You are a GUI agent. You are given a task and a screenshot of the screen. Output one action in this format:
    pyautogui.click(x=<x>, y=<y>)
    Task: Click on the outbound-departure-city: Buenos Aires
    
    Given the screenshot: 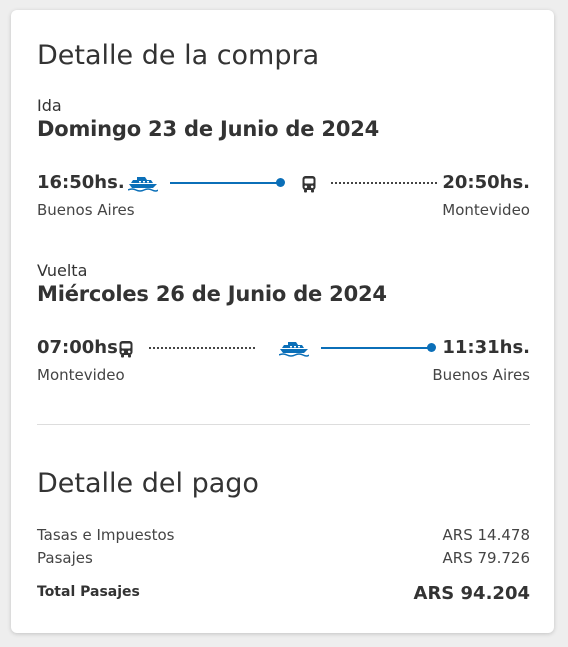 What is the action you would take?
    pyautogui.click(x=86, y=210)
    